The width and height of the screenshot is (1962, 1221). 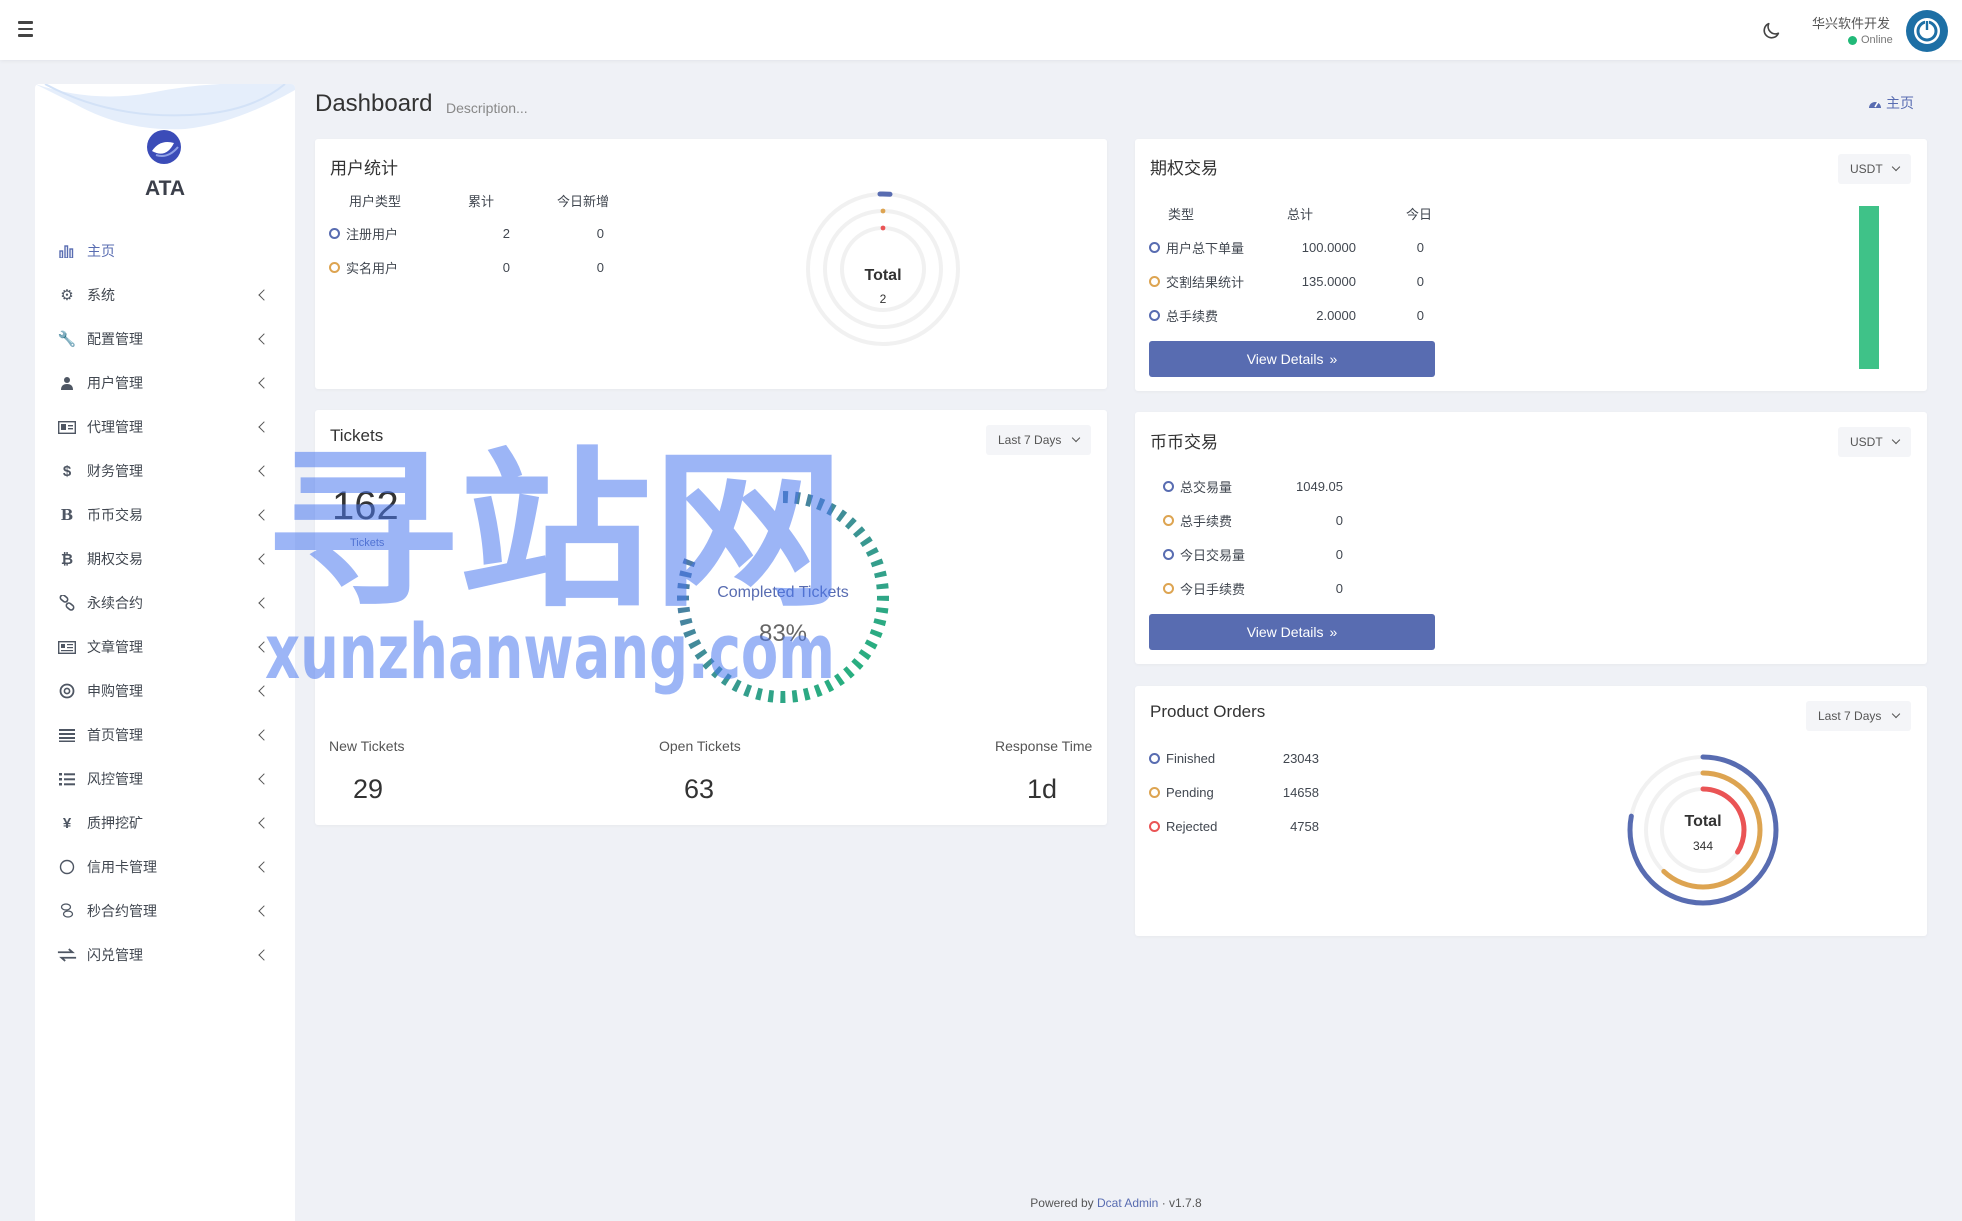 I want to click on sidebar-item-coin-trade: B 币币交易, so click(x=165, y=515).